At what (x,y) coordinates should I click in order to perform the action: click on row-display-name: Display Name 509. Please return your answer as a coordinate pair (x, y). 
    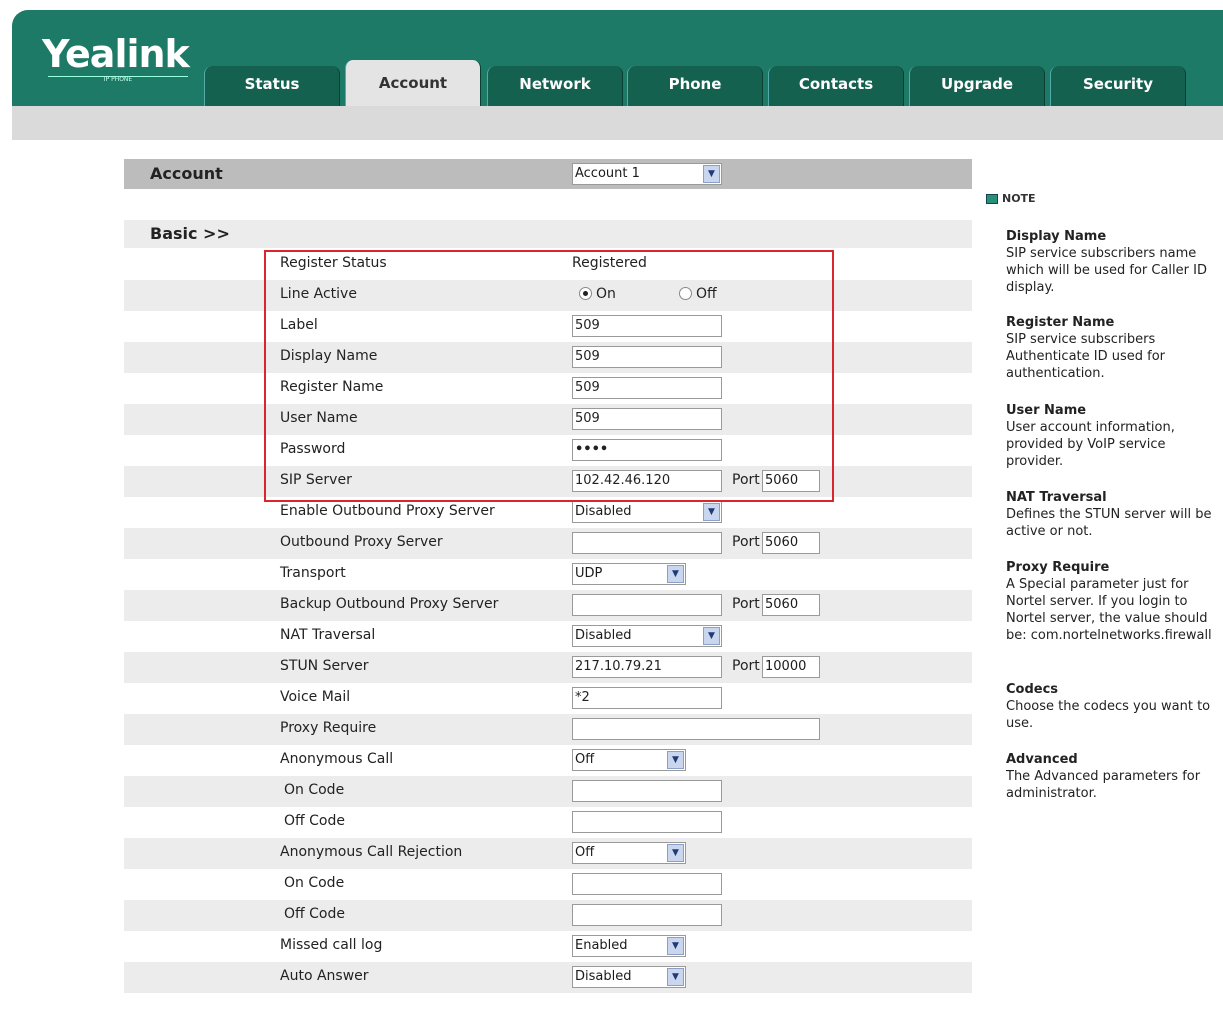
    Looking at the image, I should click on (548, 357).